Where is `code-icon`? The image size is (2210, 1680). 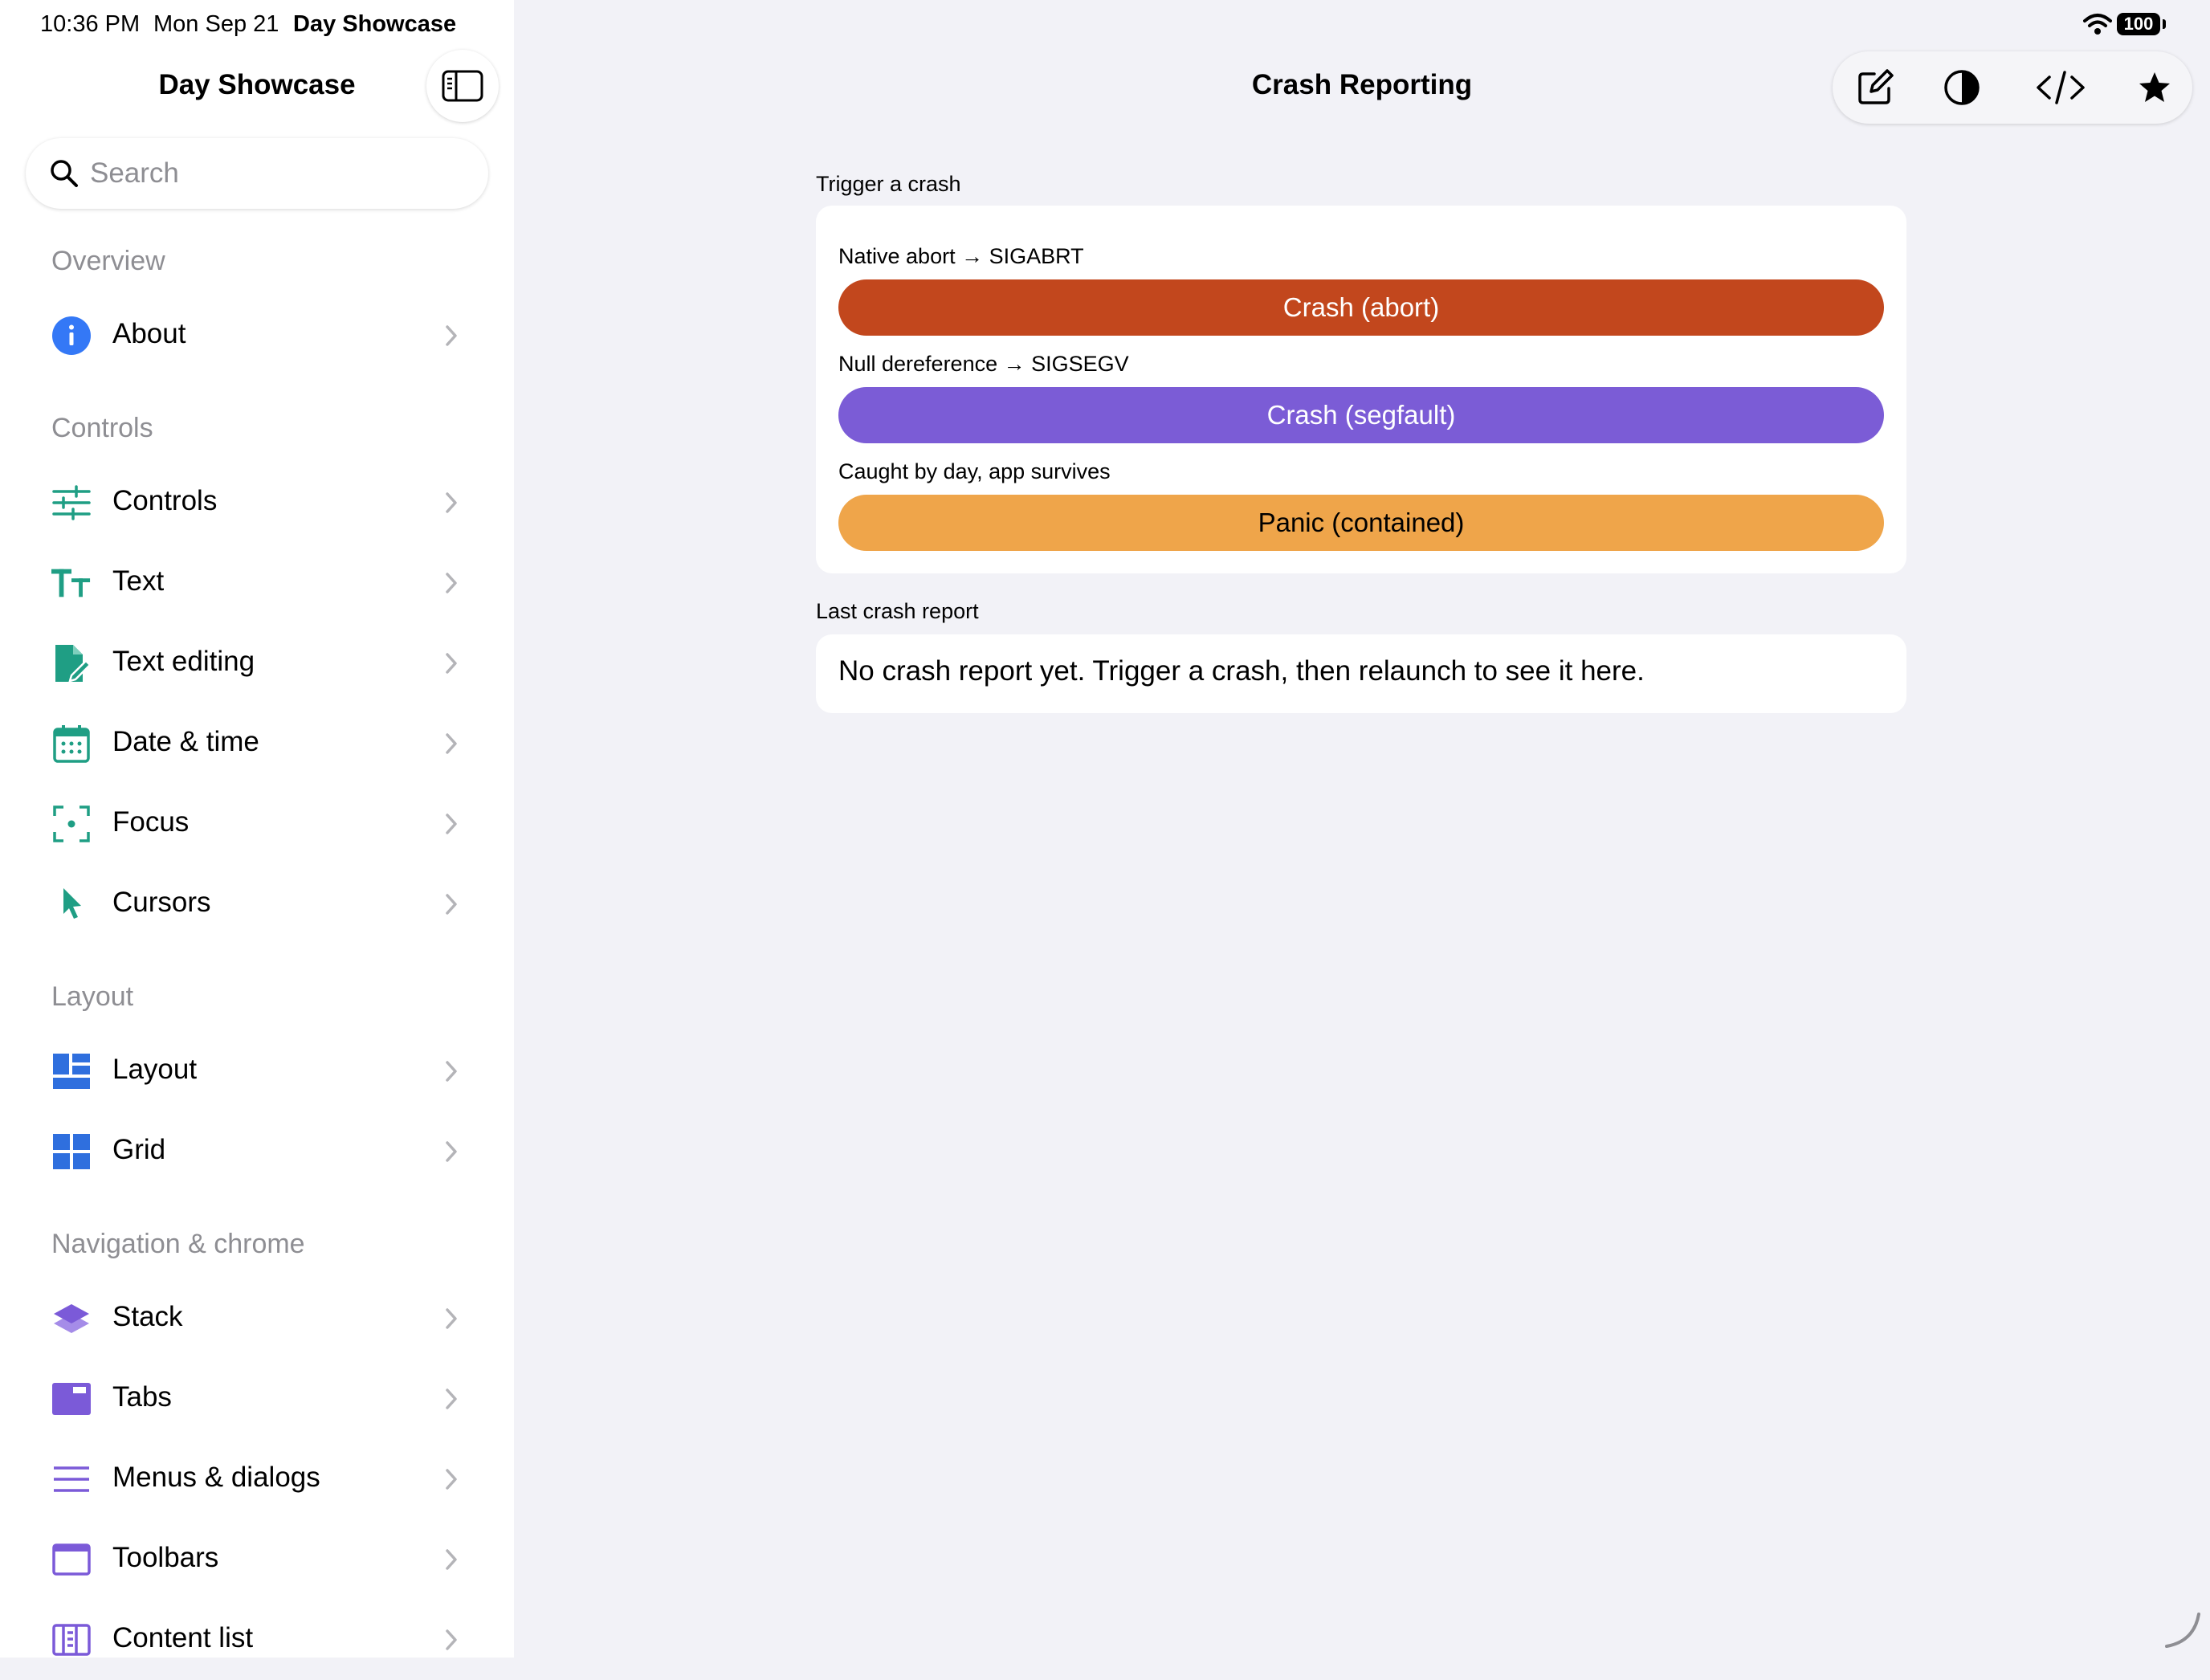 code-icon is located at coordinates (2061, 87).